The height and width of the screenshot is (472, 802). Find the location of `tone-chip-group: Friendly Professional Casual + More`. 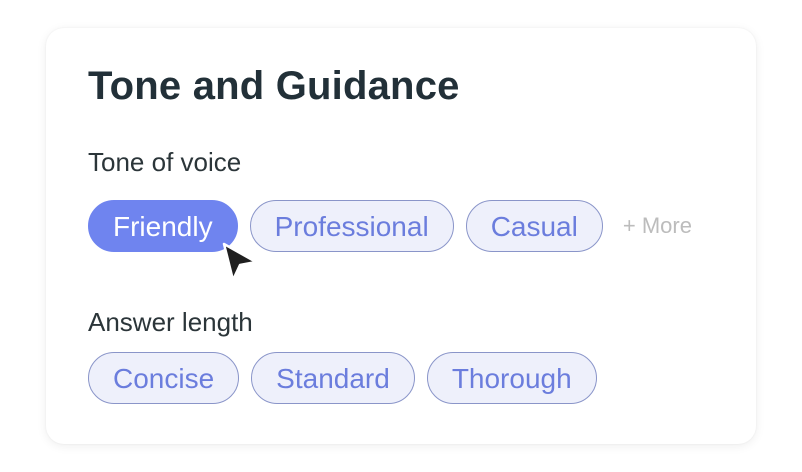

tone-chip-group: Friendly Professional Casual + More is located at coordinates (390, 226).